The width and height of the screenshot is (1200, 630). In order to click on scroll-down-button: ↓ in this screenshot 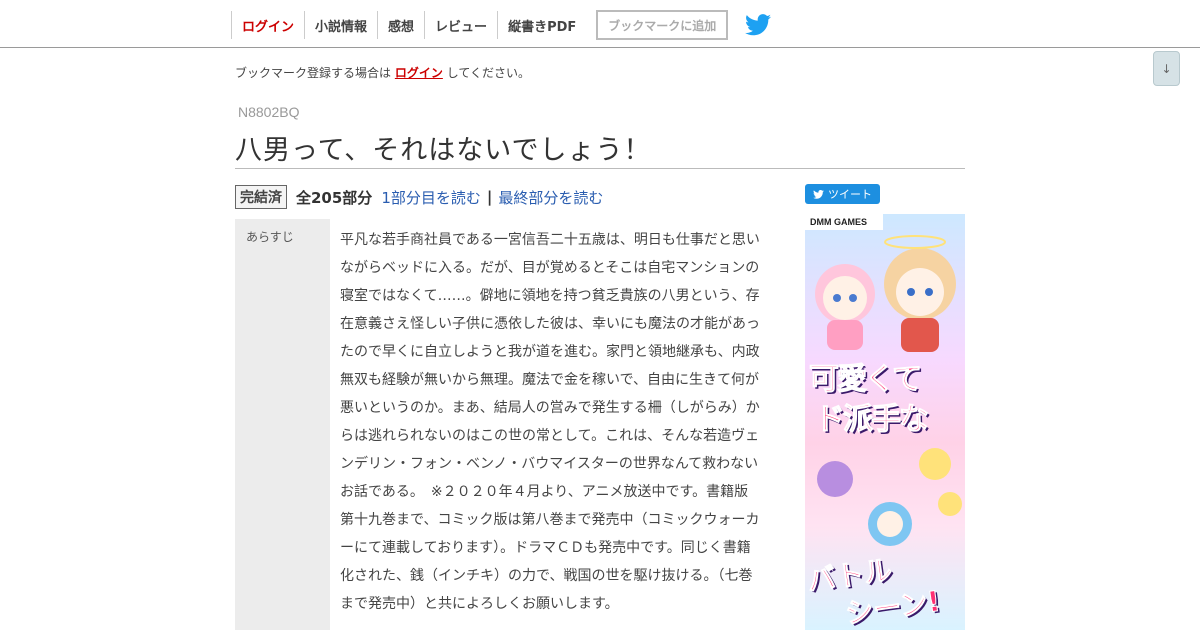, I will do `click(1166, 68)`.